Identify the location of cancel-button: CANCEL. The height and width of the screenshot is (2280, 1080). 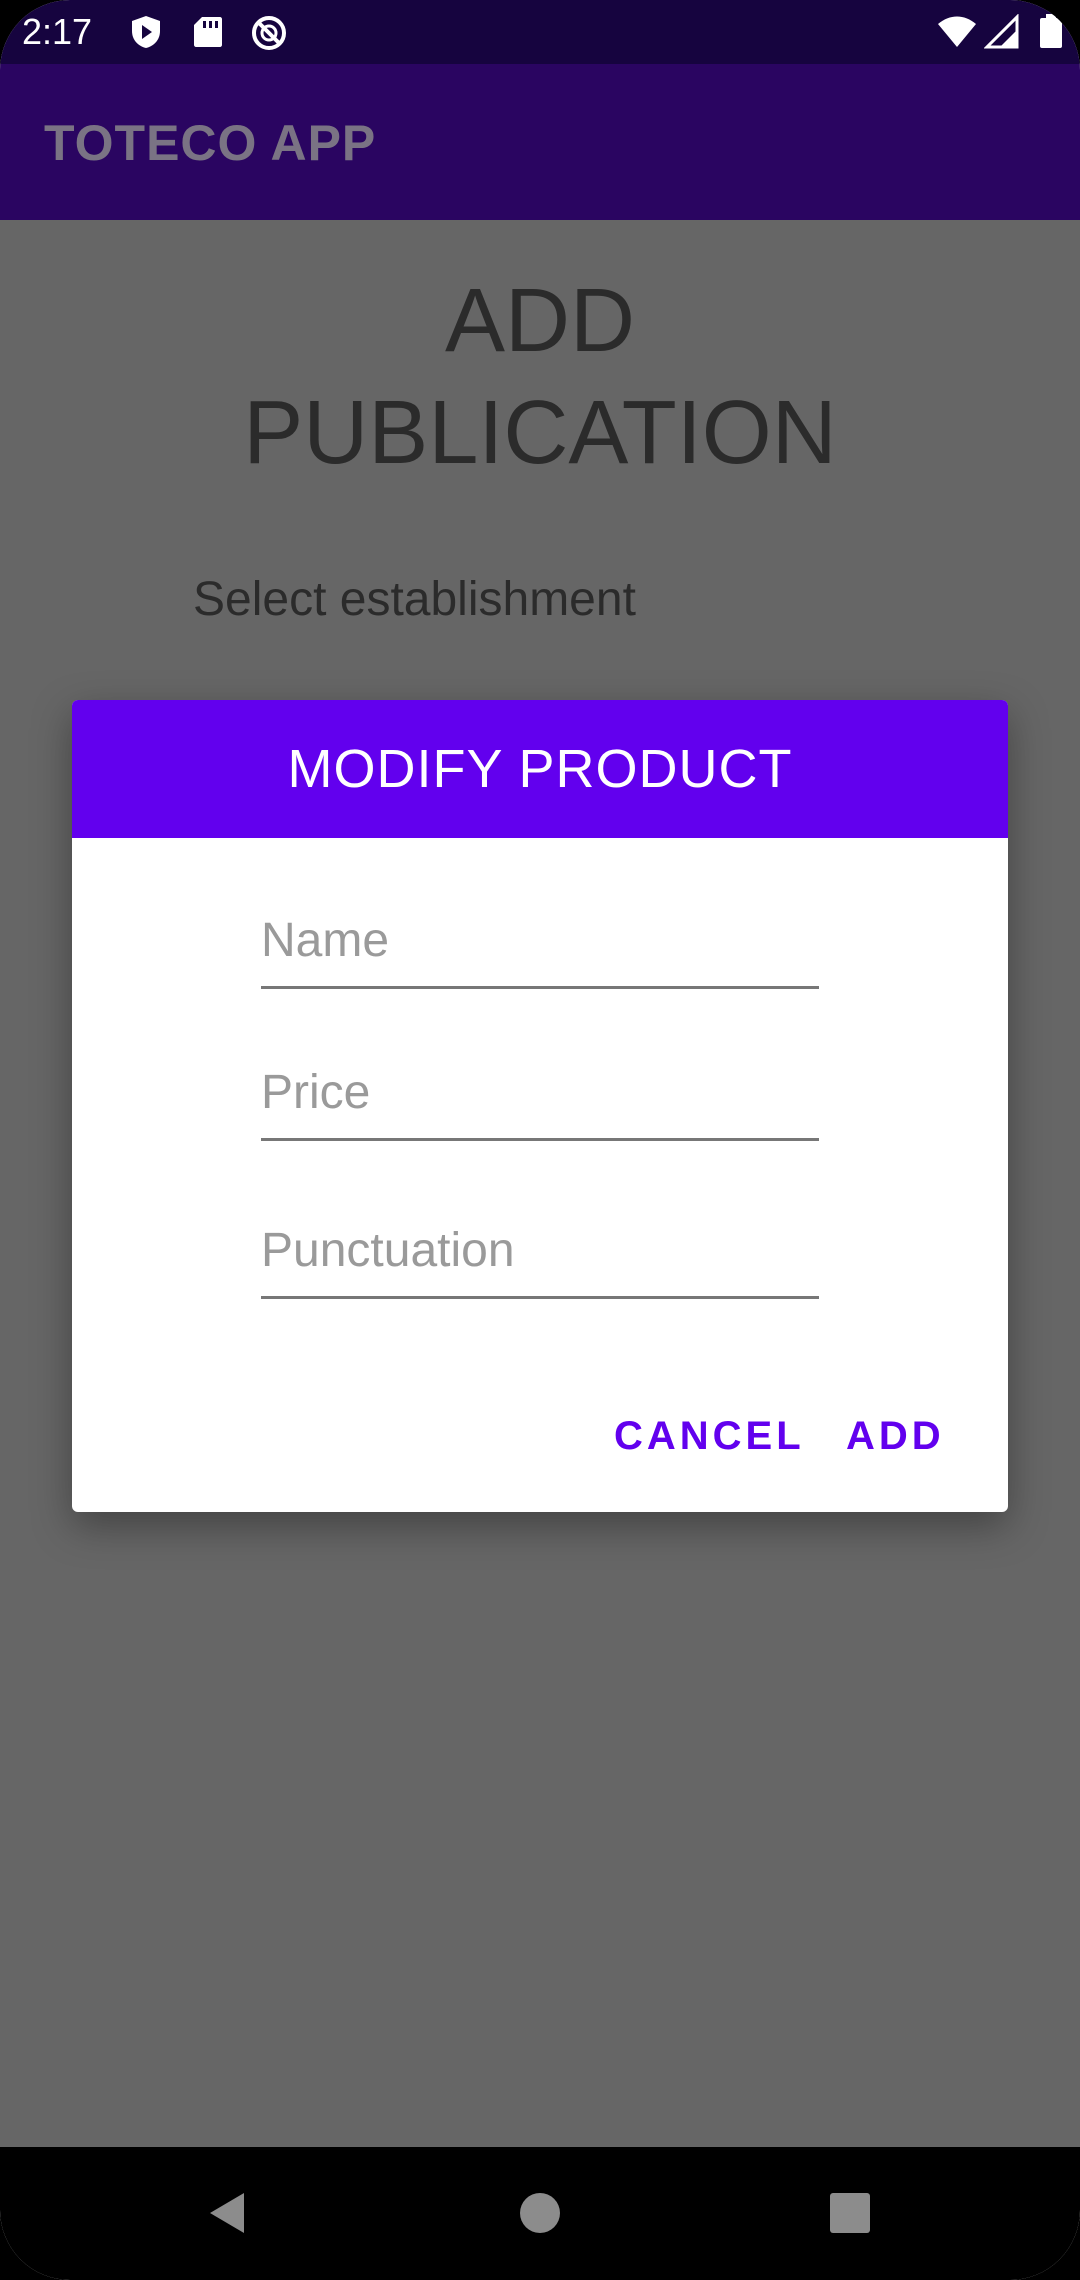
(709, 1436).